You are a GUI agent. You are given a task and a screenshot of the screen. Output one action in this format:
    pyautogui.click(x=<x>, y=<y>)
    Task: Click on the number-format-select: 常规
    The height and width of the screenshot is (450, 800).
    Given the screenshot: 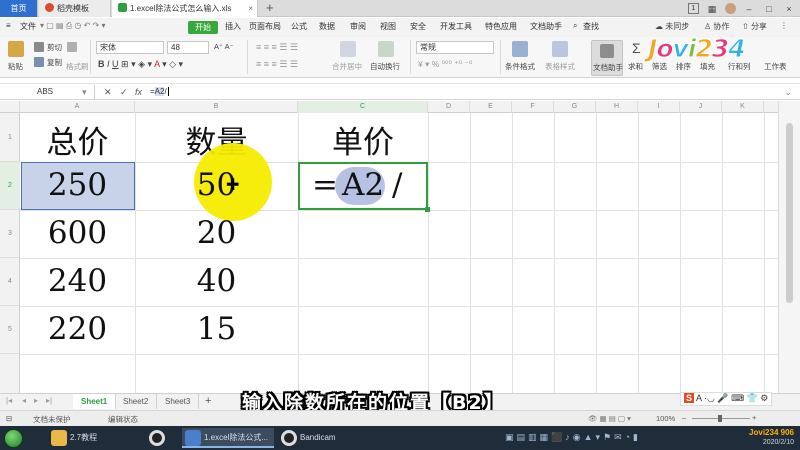 What is the action you would take?
    pyautogui.click(x=455, y=47)
    